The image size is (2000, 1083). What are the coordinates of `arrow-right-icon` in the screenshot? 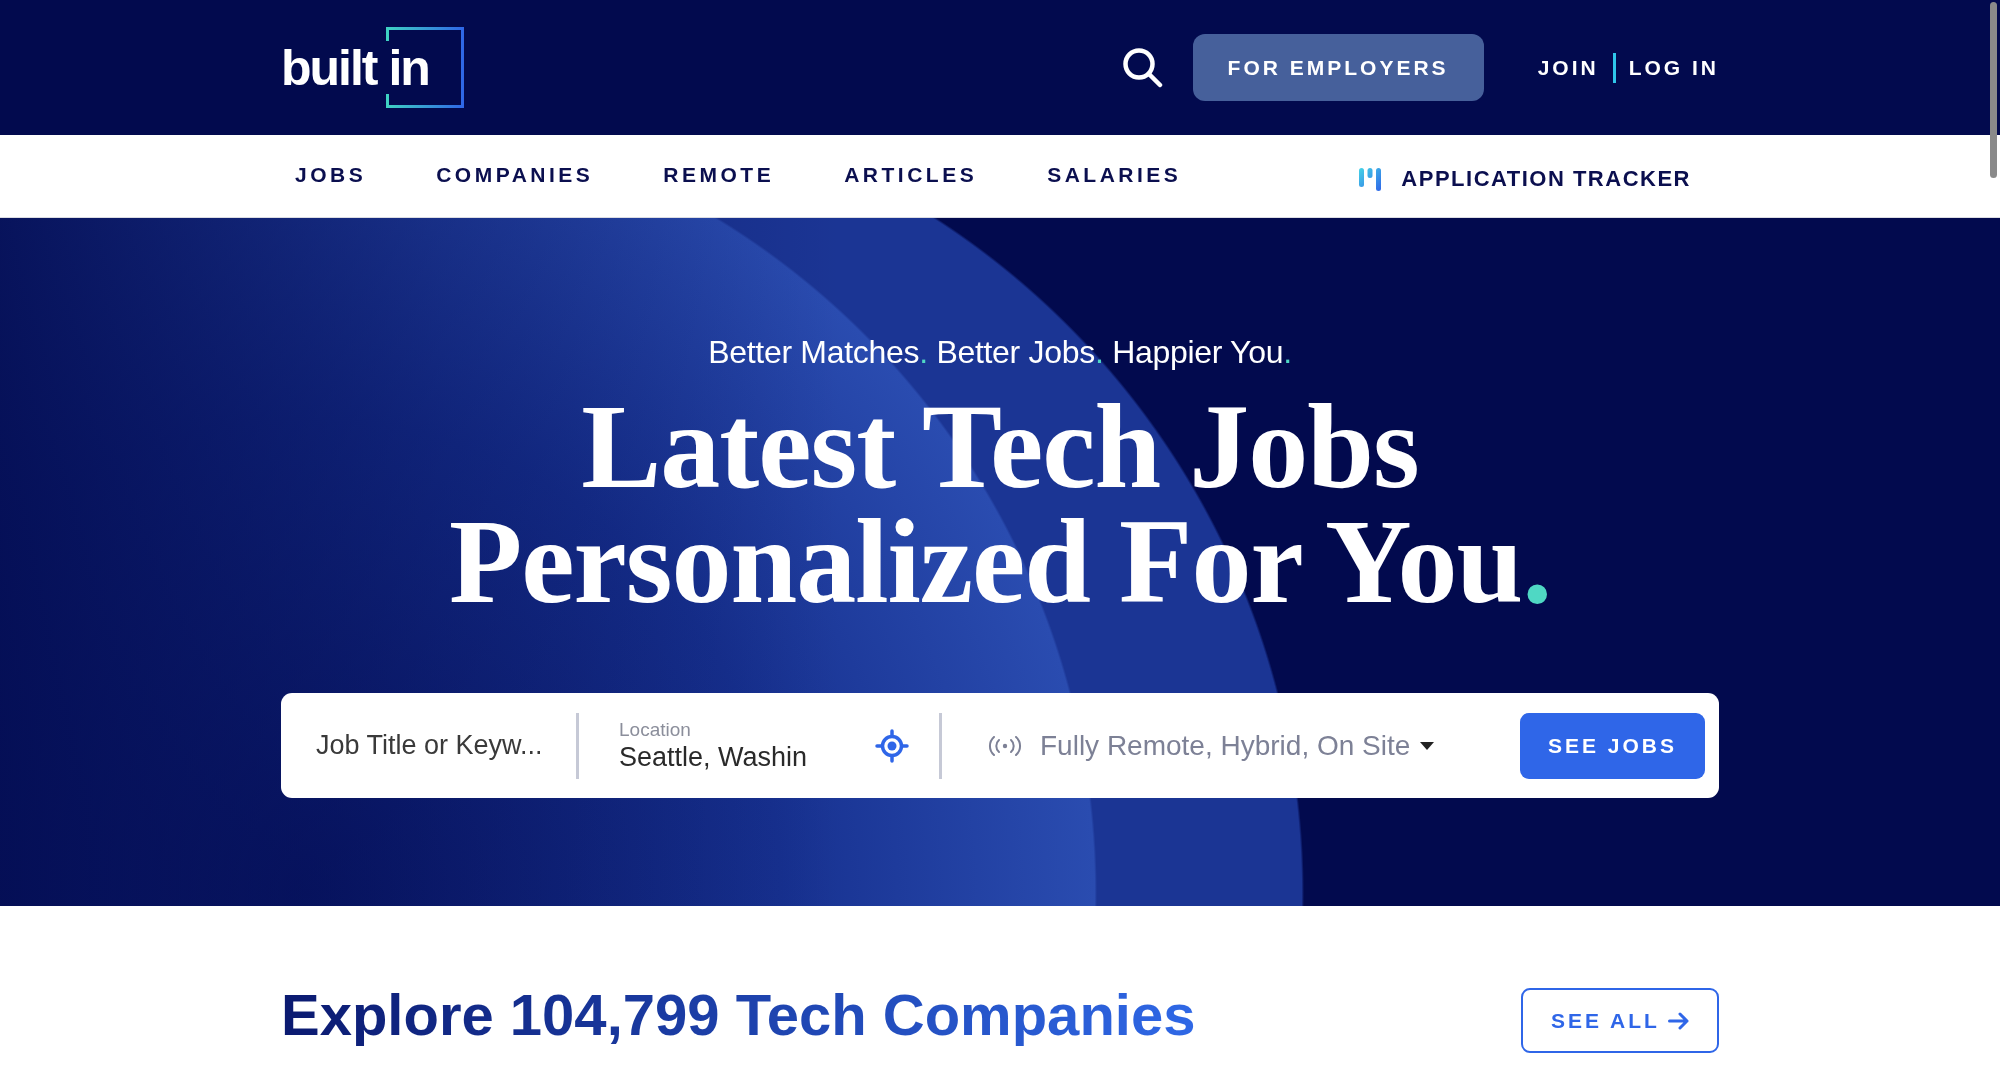 It's located at (1678, 1020).